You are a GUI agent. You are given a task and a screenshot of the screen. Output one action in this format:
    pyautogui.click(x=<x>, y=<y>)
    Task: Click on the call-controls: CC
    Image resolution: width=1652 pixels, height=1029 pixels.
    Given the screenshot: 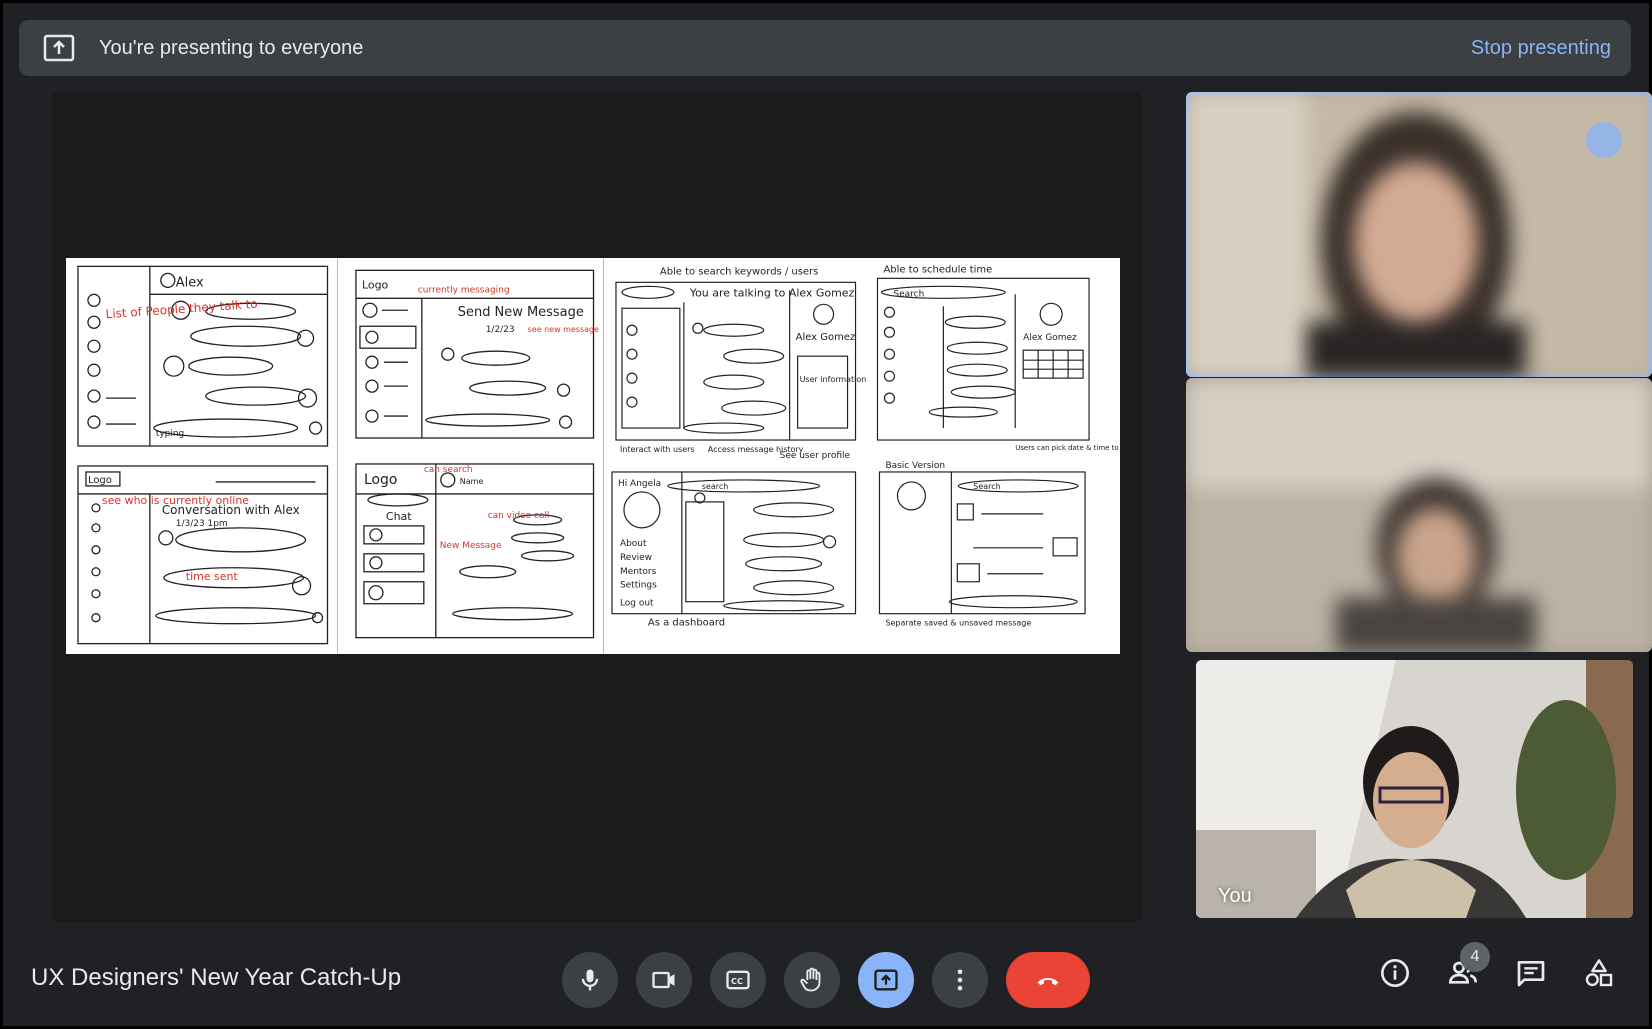 What is the action you would take?
    pyautogui.click(x=826, y=980)
    